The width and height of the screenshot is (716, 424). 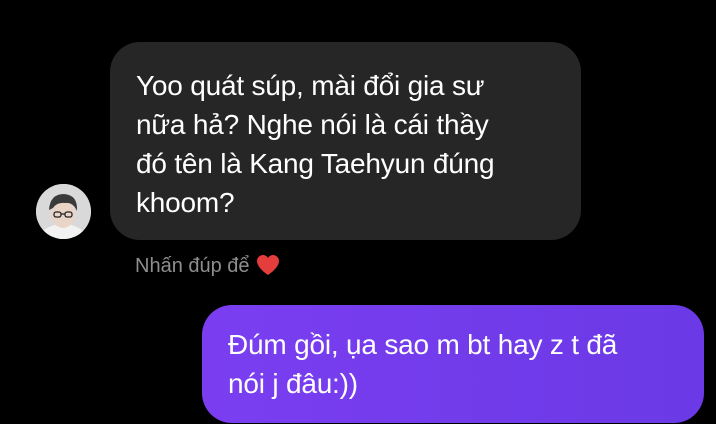 What do you see at coordinates (192, 266) in the screenshot?
I see `hint-label: Nhấn đúp để` at bounding box center [192, 266].